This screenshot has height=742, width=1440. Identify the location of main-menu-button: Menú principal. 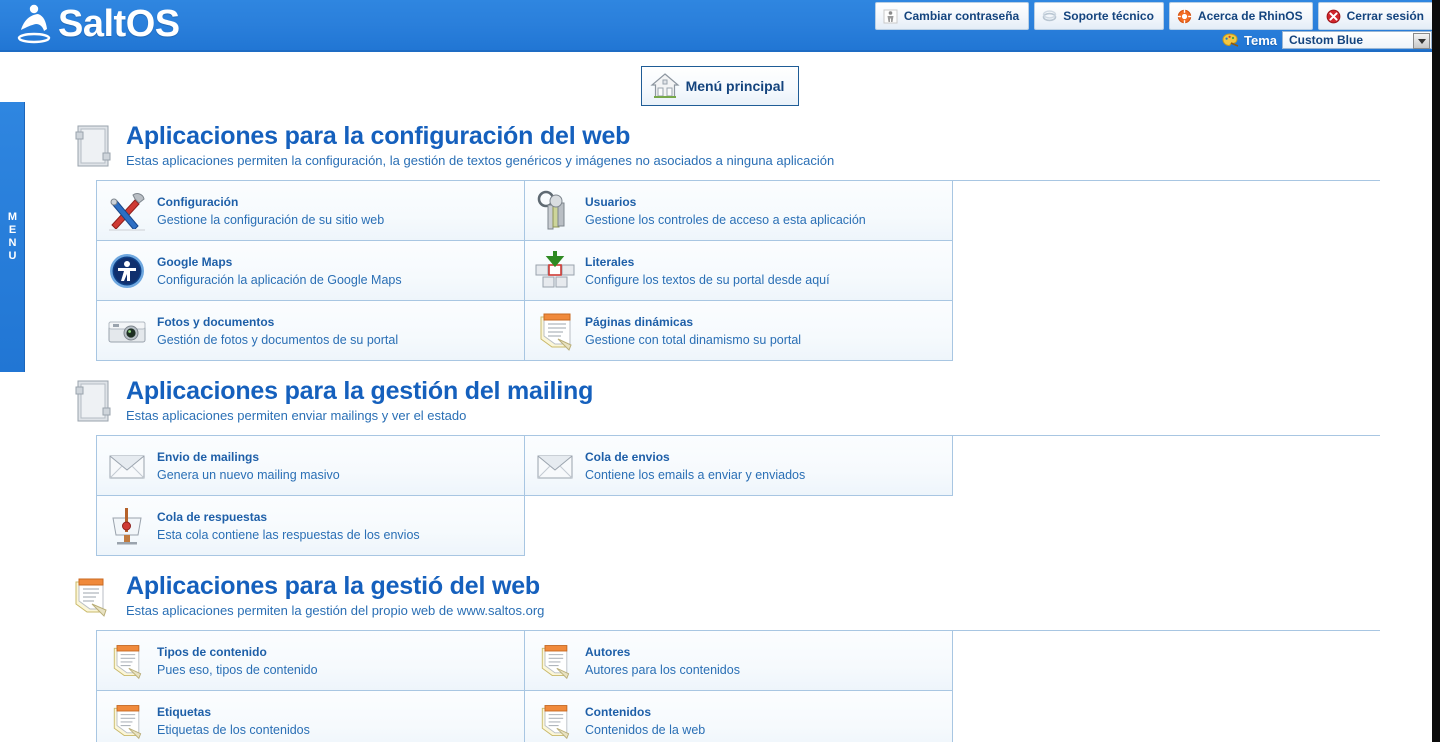
(720, 86).